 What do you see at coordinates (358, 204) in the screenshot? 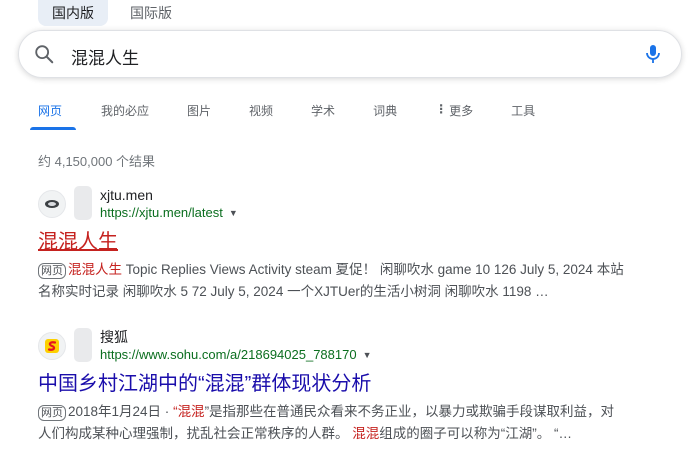
I see `result-site-row: xjtu.men https://xjtu.men/latest ▼` at bounding box center [358, 204].